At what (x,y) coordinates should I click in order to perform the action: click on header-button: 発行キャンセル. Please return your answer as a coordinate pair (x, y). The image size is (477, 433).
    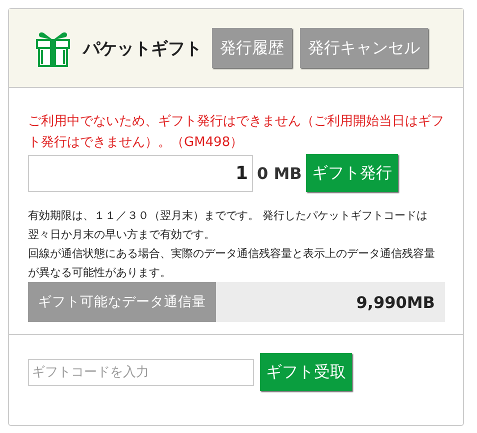
    Looking at the image, I should click on (364, 48).